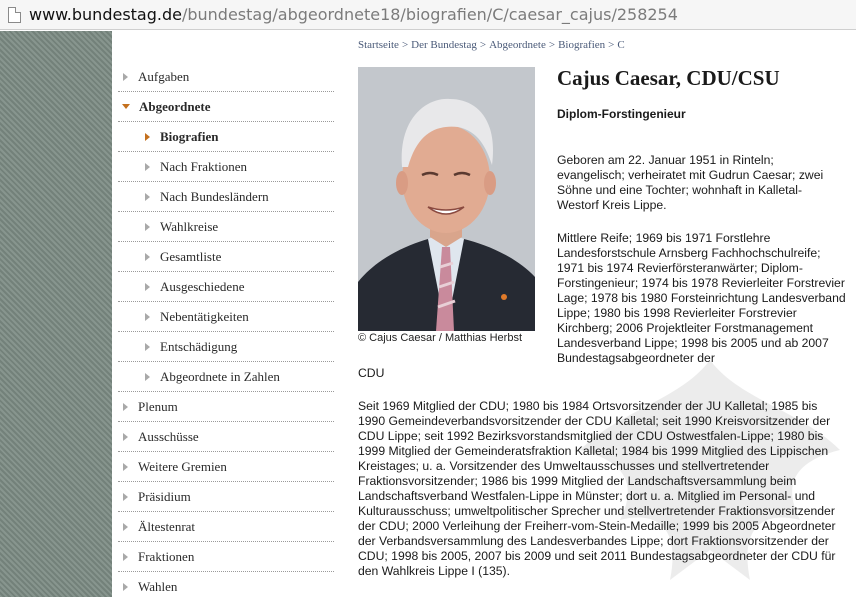  What do you see at coordinates (164, 76) in the screenshot?
I see `sidebar-item-label: Aufgaben` at bounding box center [164, 76].